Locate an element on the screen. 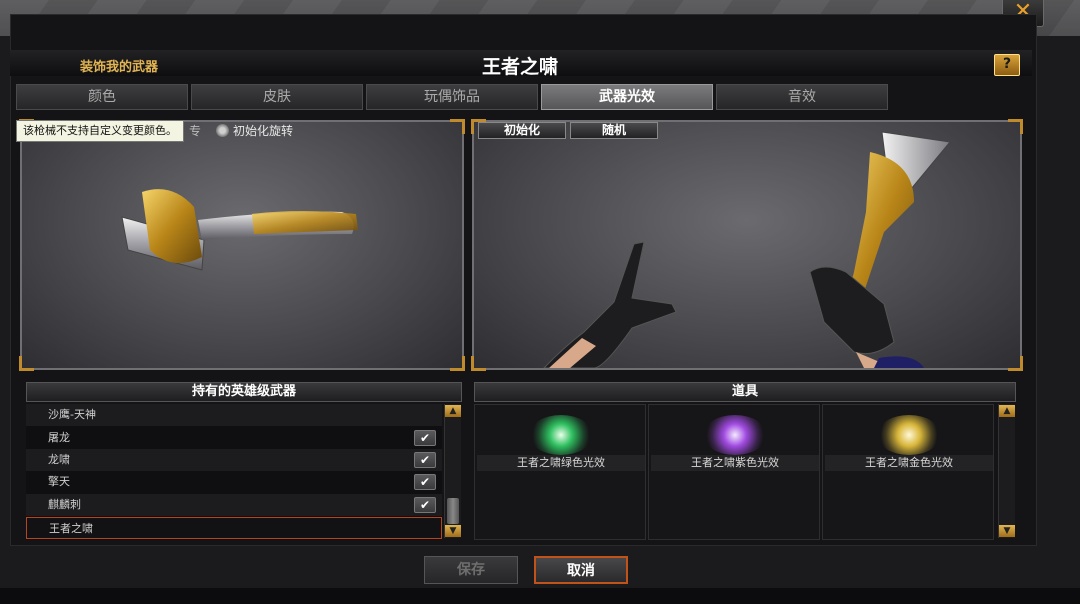 The height and width of the screenshot is (604, 1080). tab-color: 颜色 is located at coordinates (102, 97).